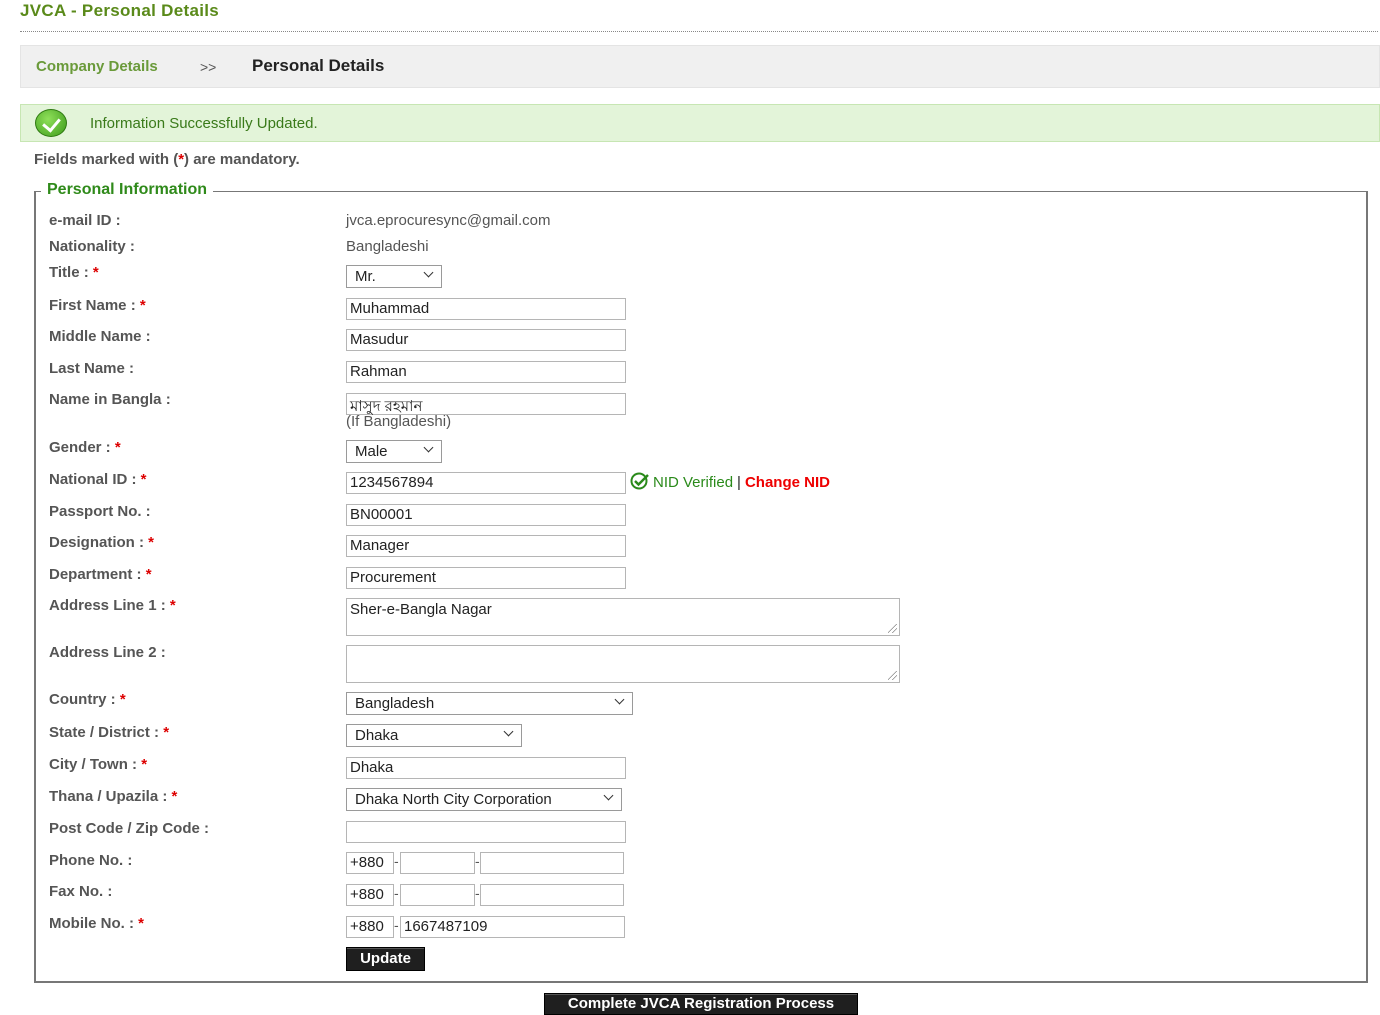 The height and width of the screenshot is (1015, 1380). Describe the element at coordinates (486, 546) in the screenshot. I see `designation-input: Manager` at that location.